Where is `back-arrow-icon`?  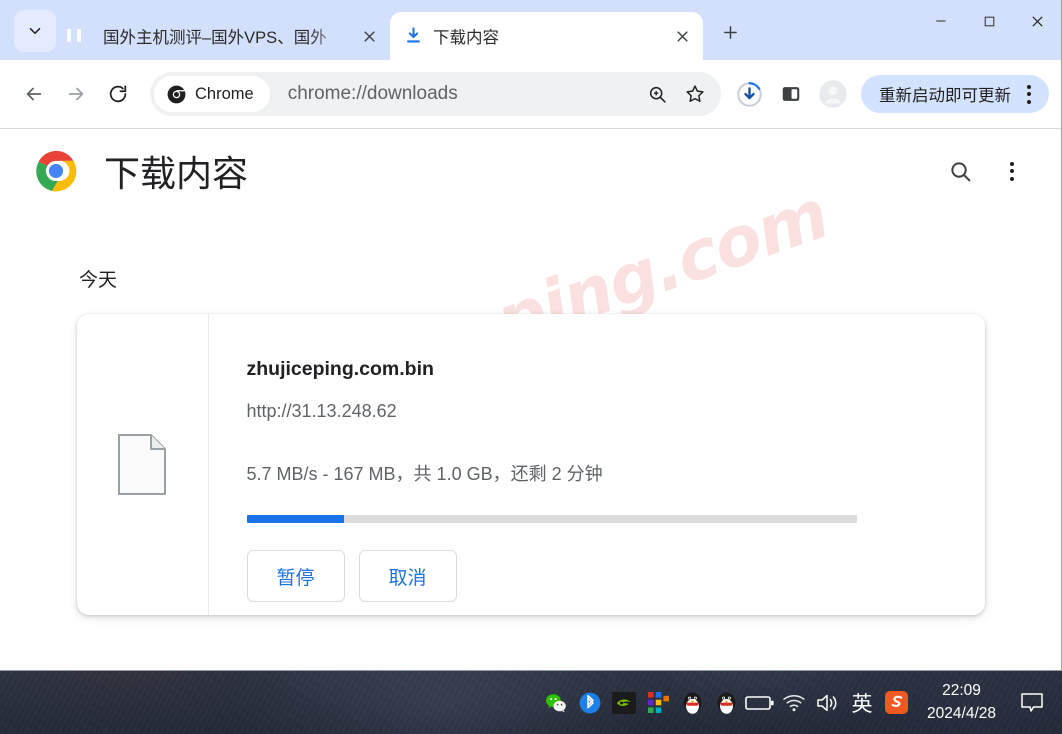 back-arrow-icon is located at coordinates (34, 94).